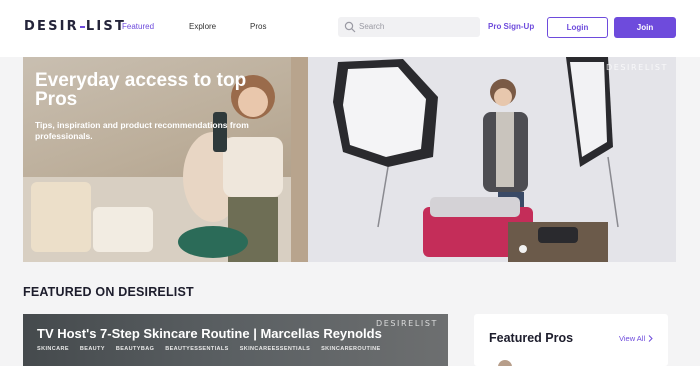 Image resolution: width=700 pixels, height=366 pixels. I want to click on featured-pros-panel: Featured Pros View All, so click(571, 340).